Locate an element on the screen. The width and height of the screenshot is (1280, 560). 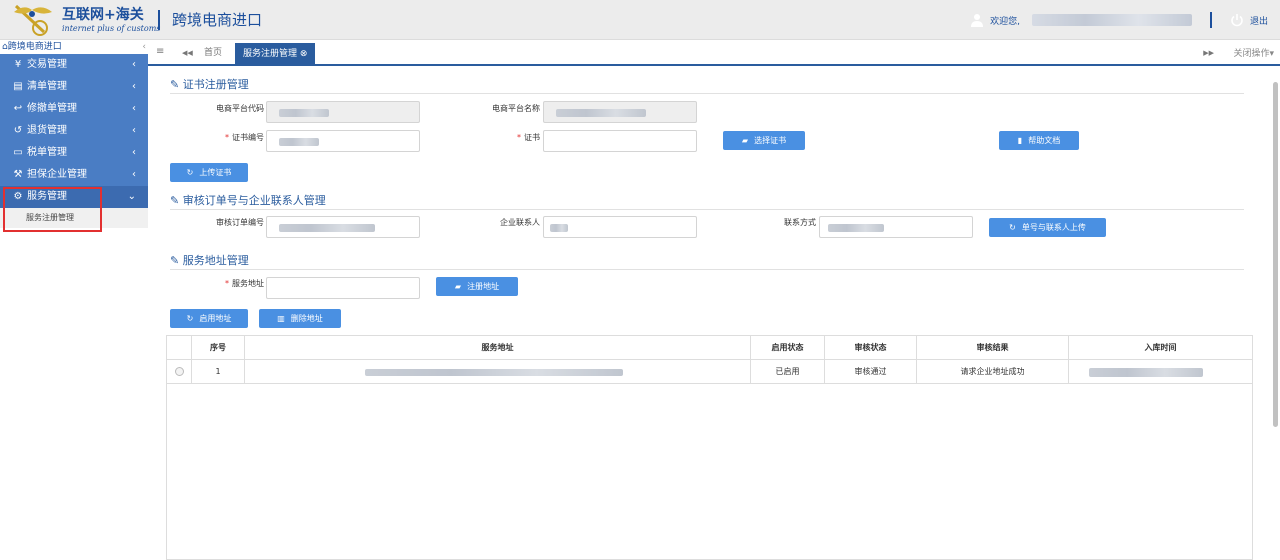
cert-label: * 证书 is located at coordinates (528, 137).